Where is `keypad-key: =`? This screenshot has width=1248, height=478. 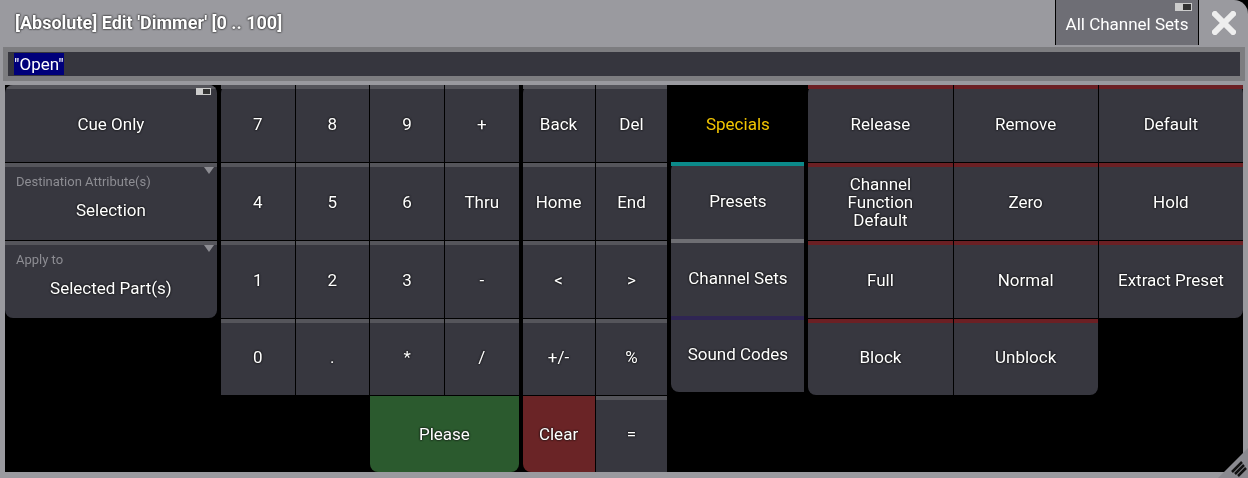 keypad-key: = is located at coordinates (631, 434).